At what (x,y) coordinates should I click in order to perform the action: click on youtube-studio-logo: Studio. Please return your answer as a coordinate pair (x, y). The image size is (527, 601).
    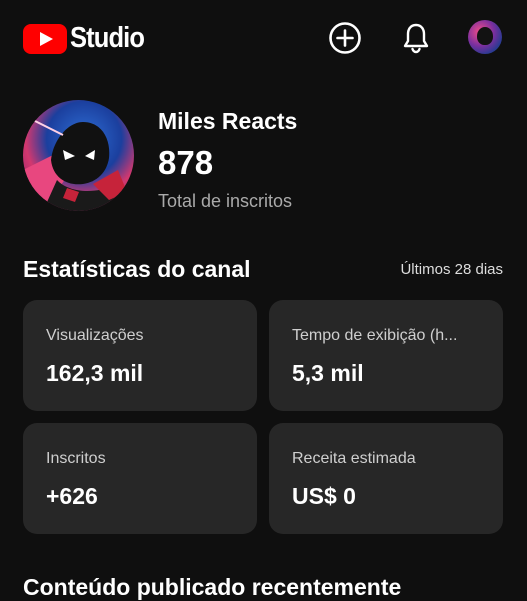
    Looking at the image, I should click on (88, 38).